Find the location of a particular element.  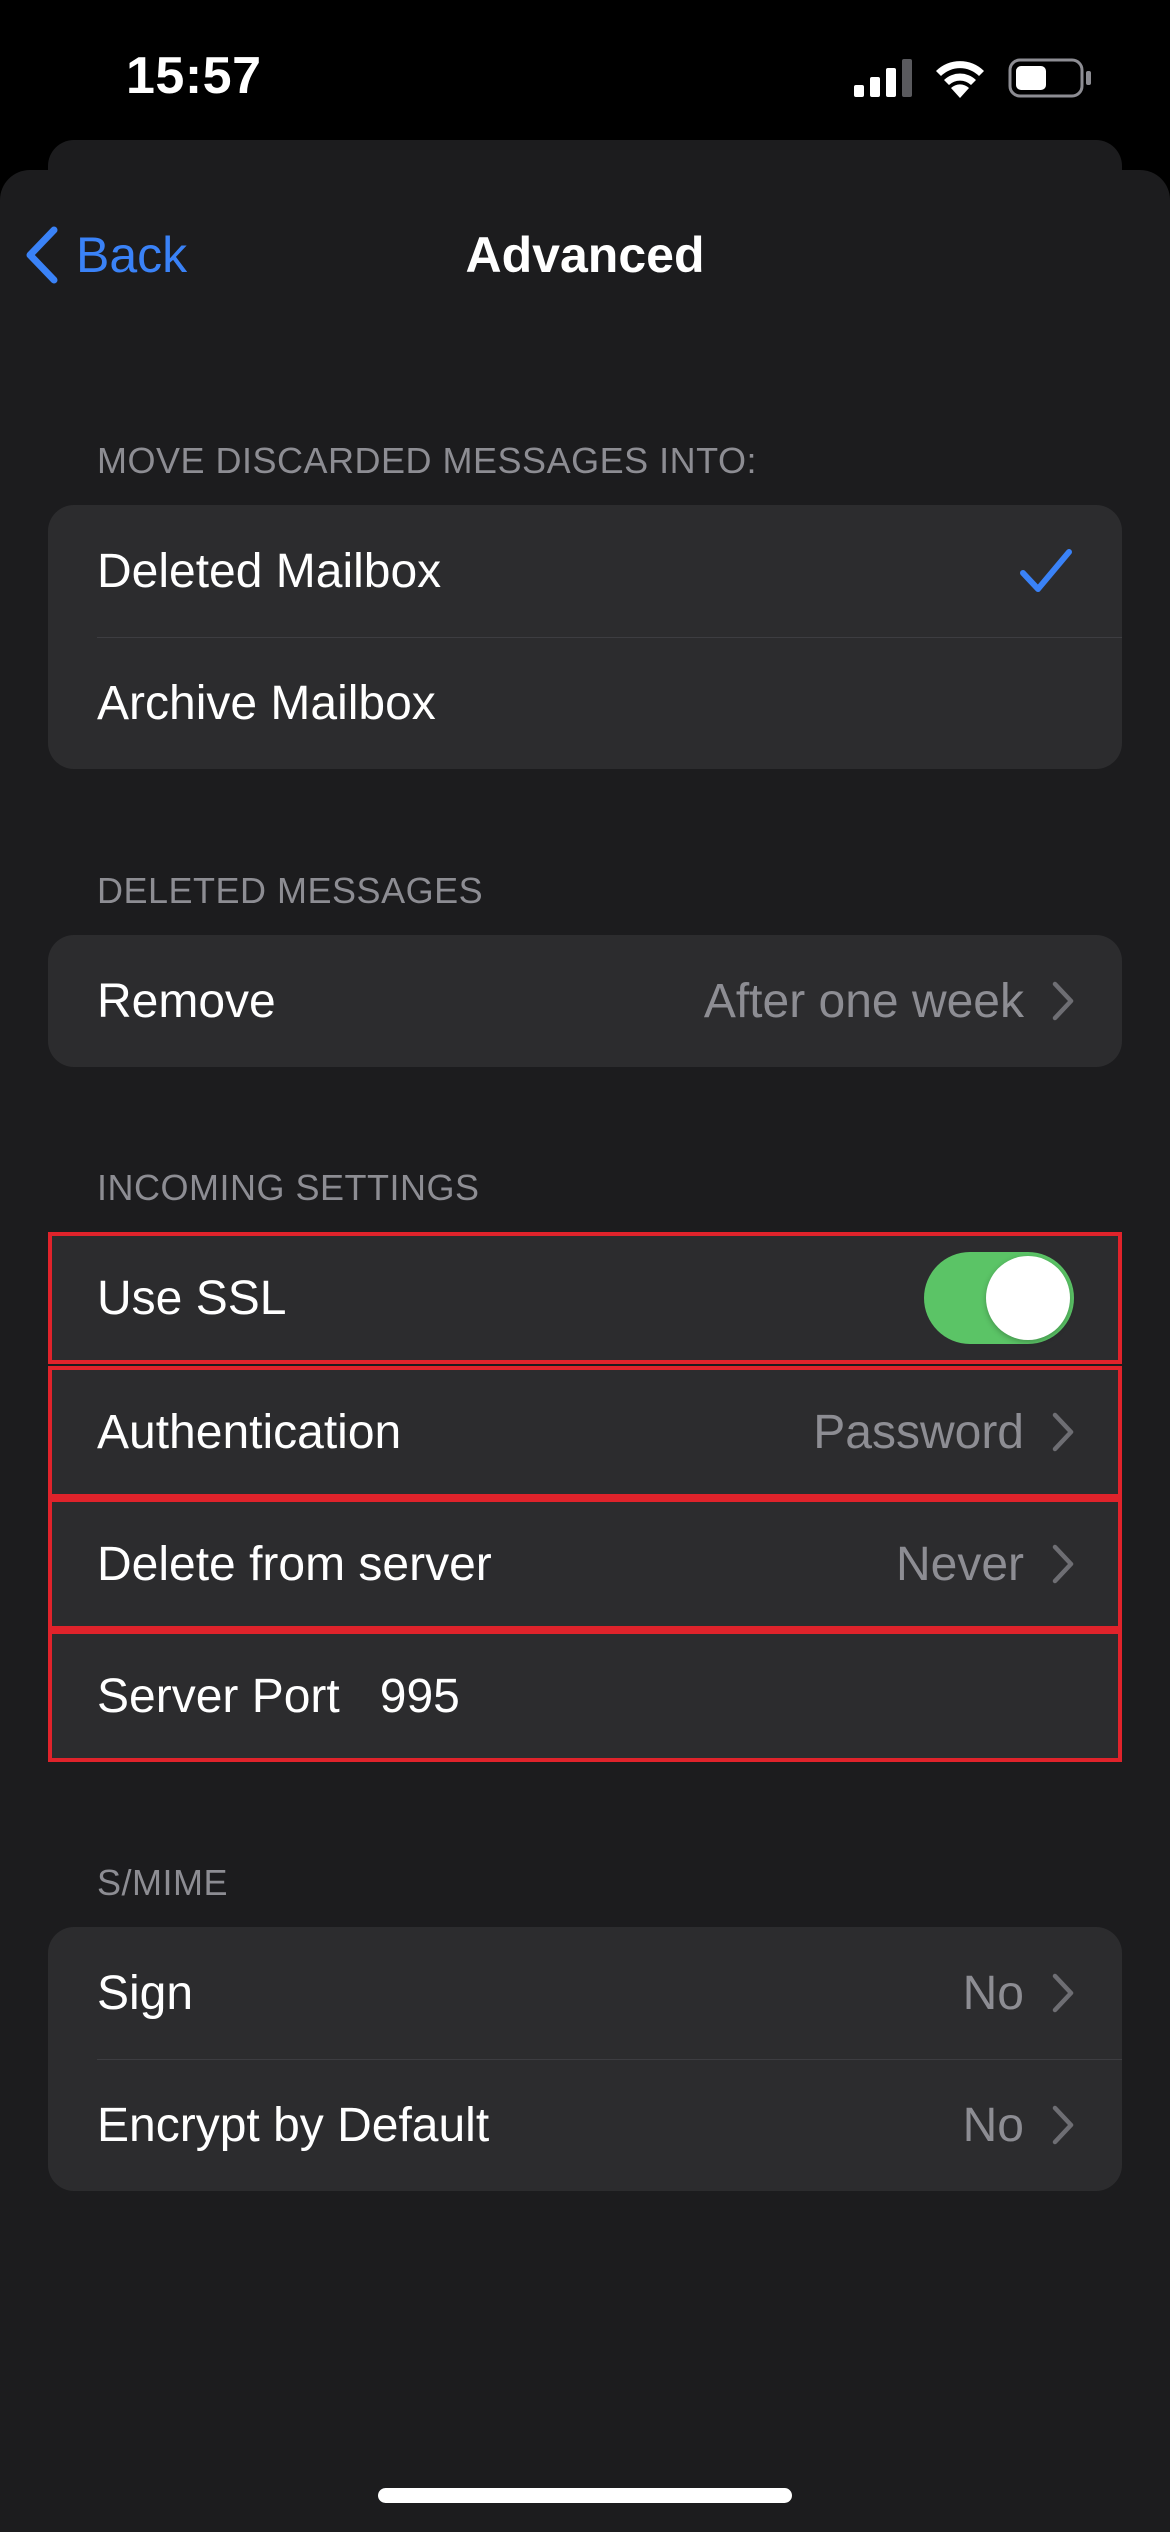

sign-row: Sign No is located at coordinates (585, 1993).